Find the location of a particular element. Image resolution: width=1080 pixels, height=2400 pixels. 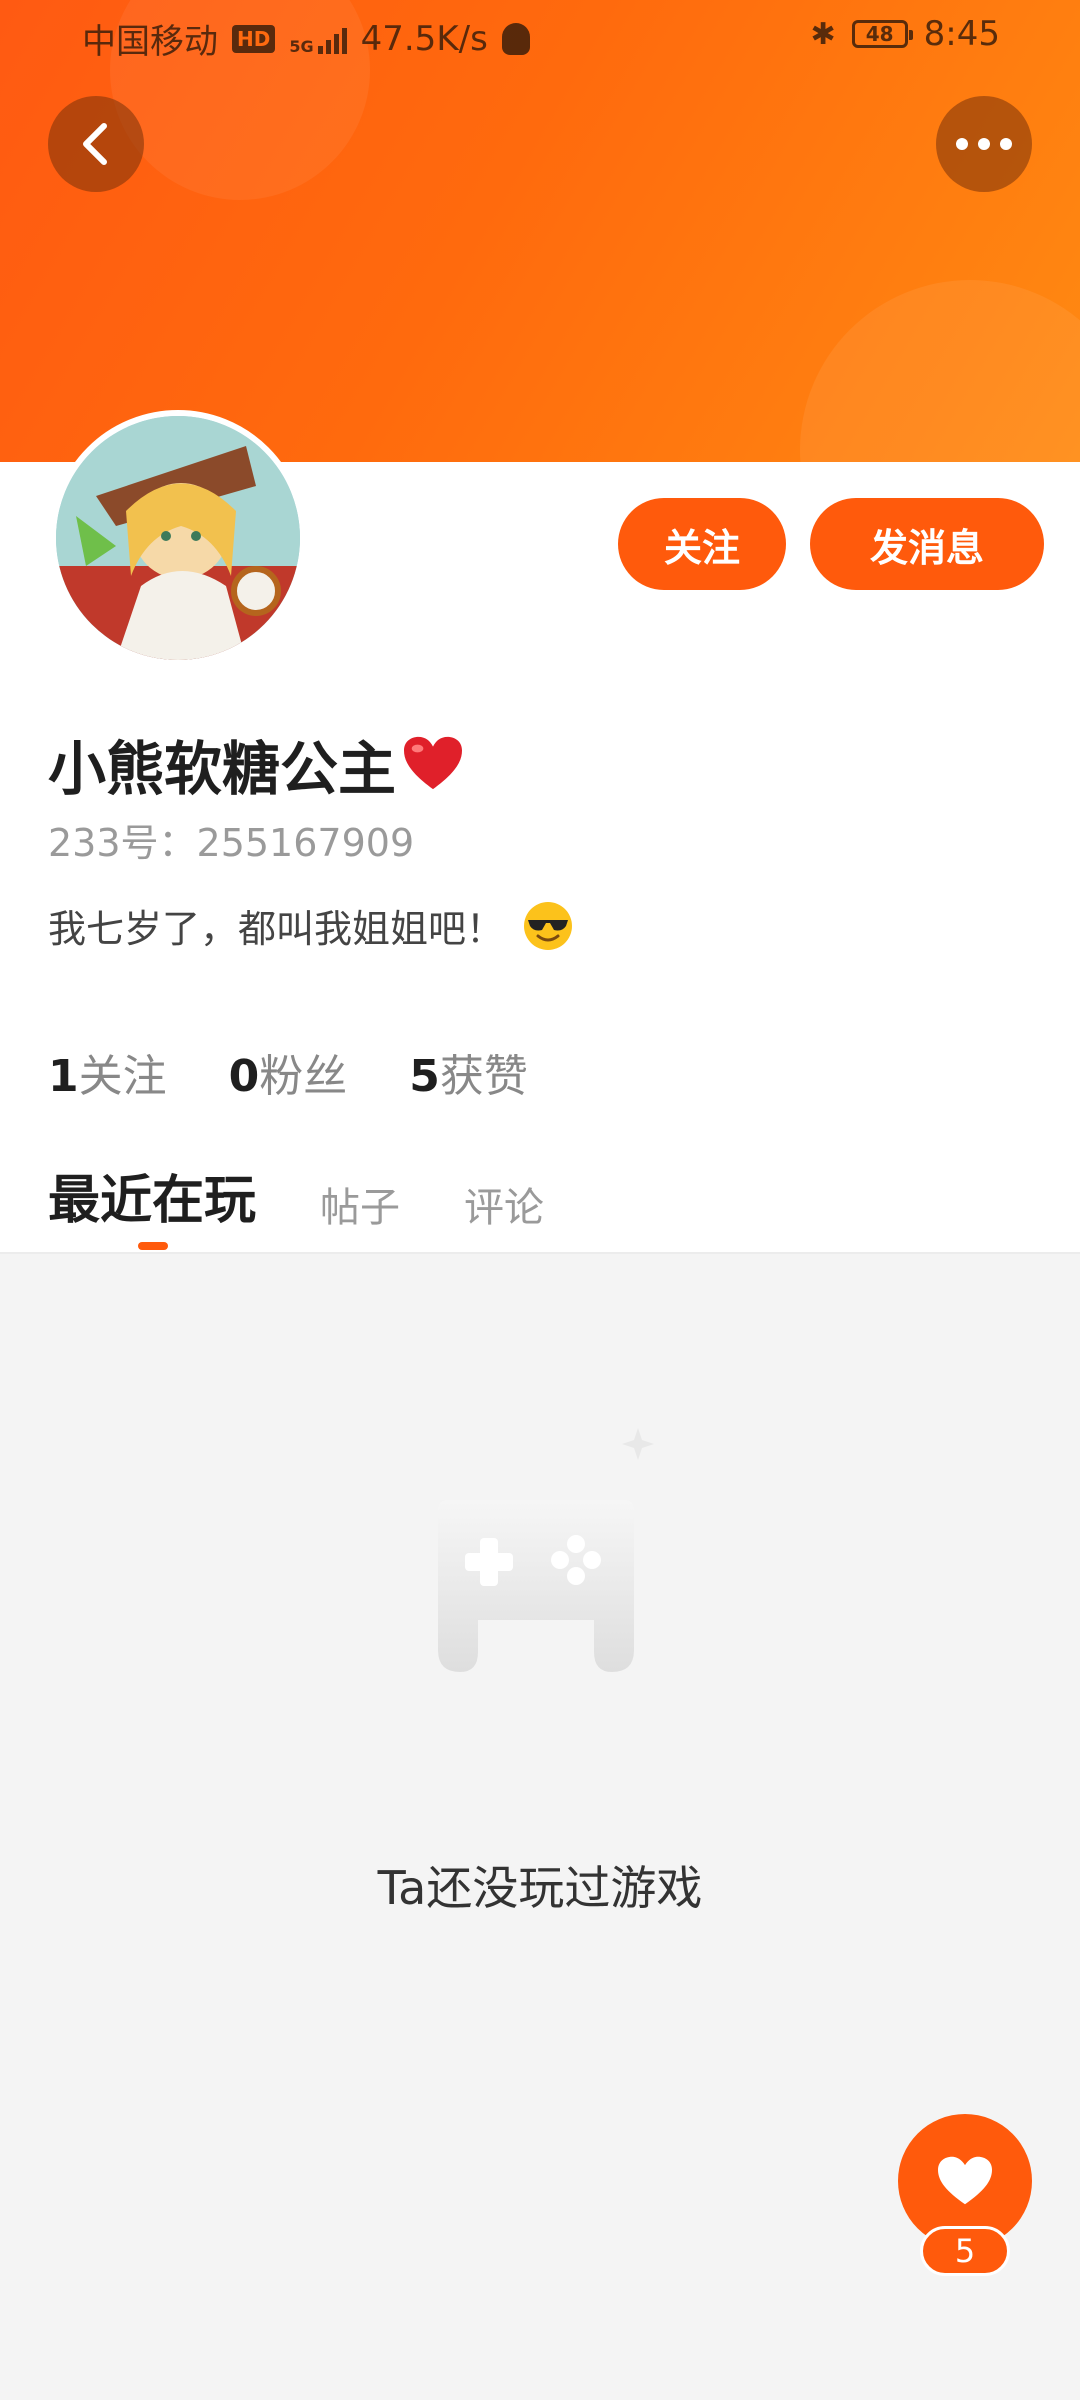

network-speed: 47.5K/s is located at coordinates (424, 38).